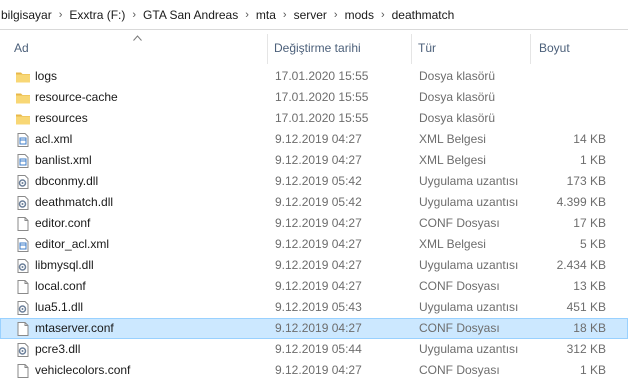  Describe the element at coordinates (46, 76) in the screenshot. I see `file-name: logs` at that location.